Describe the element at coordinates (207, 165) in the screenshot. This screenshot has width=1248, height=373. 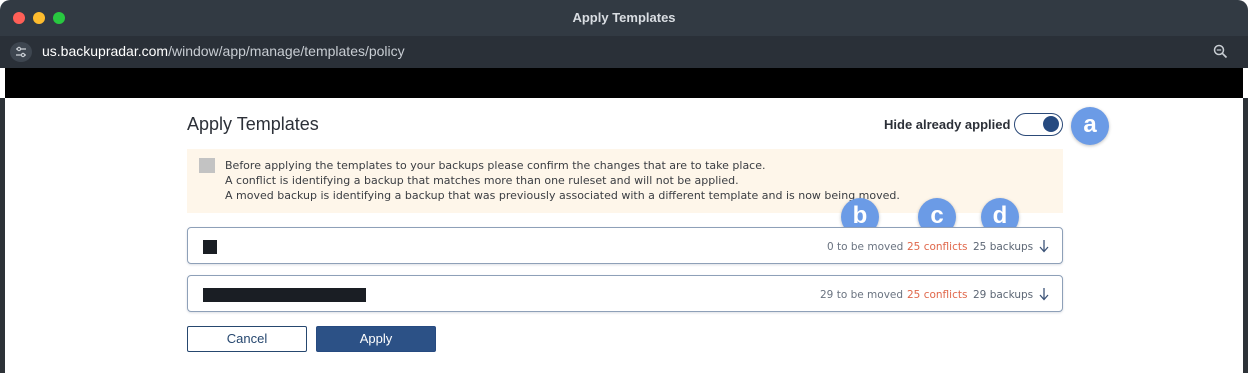
I see `notice-checkbox` at that location.